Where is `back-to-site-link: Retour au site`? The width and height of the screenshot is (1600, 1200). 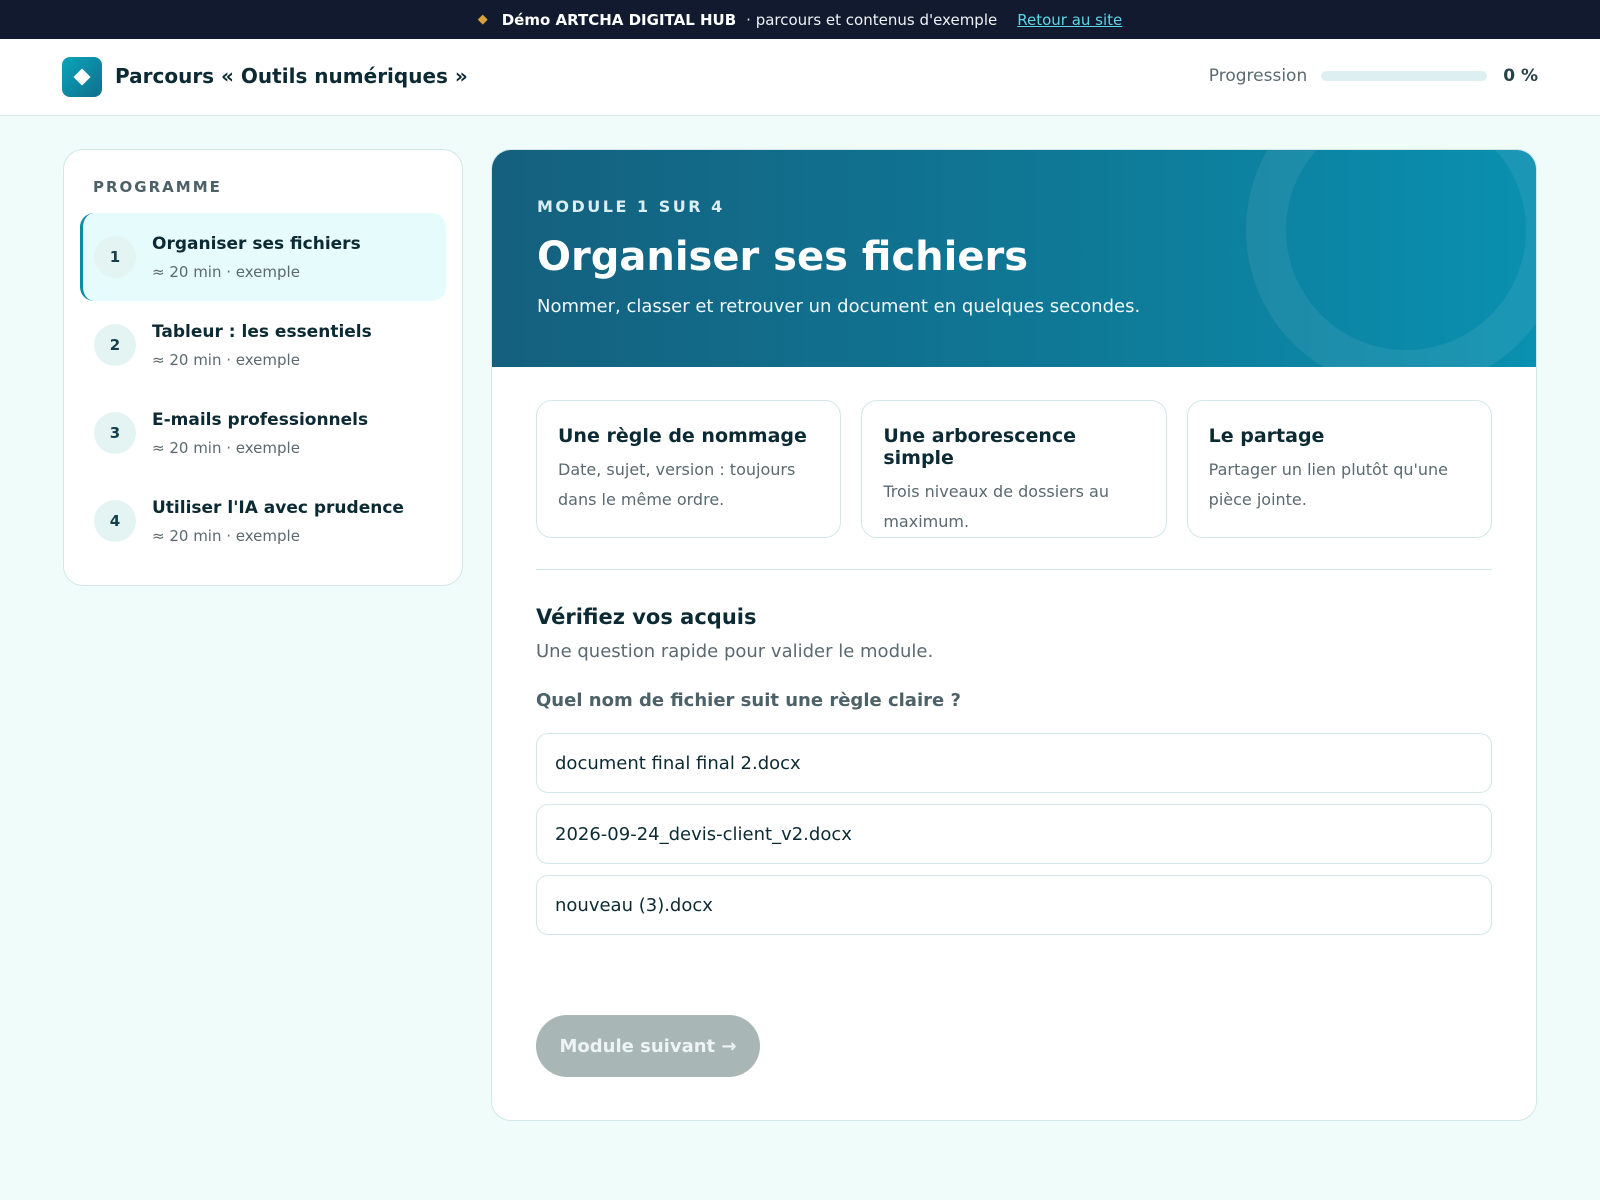 back-to-site-link: Retour au site is located at coordinates (1069, 20).